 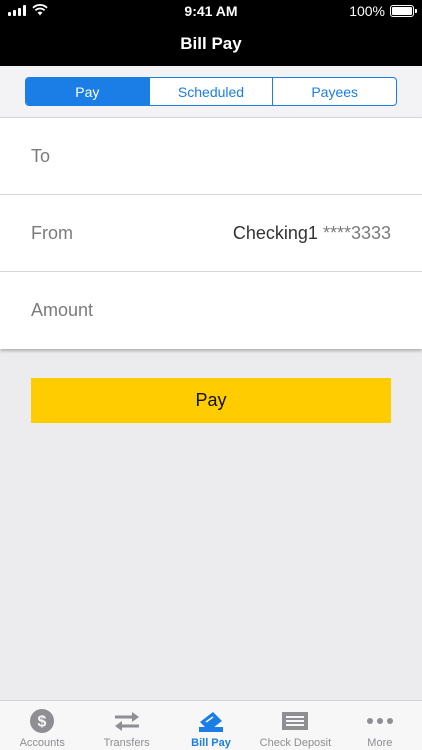 I want to click on battery-percent: 100%, so click(x=367, y=11).